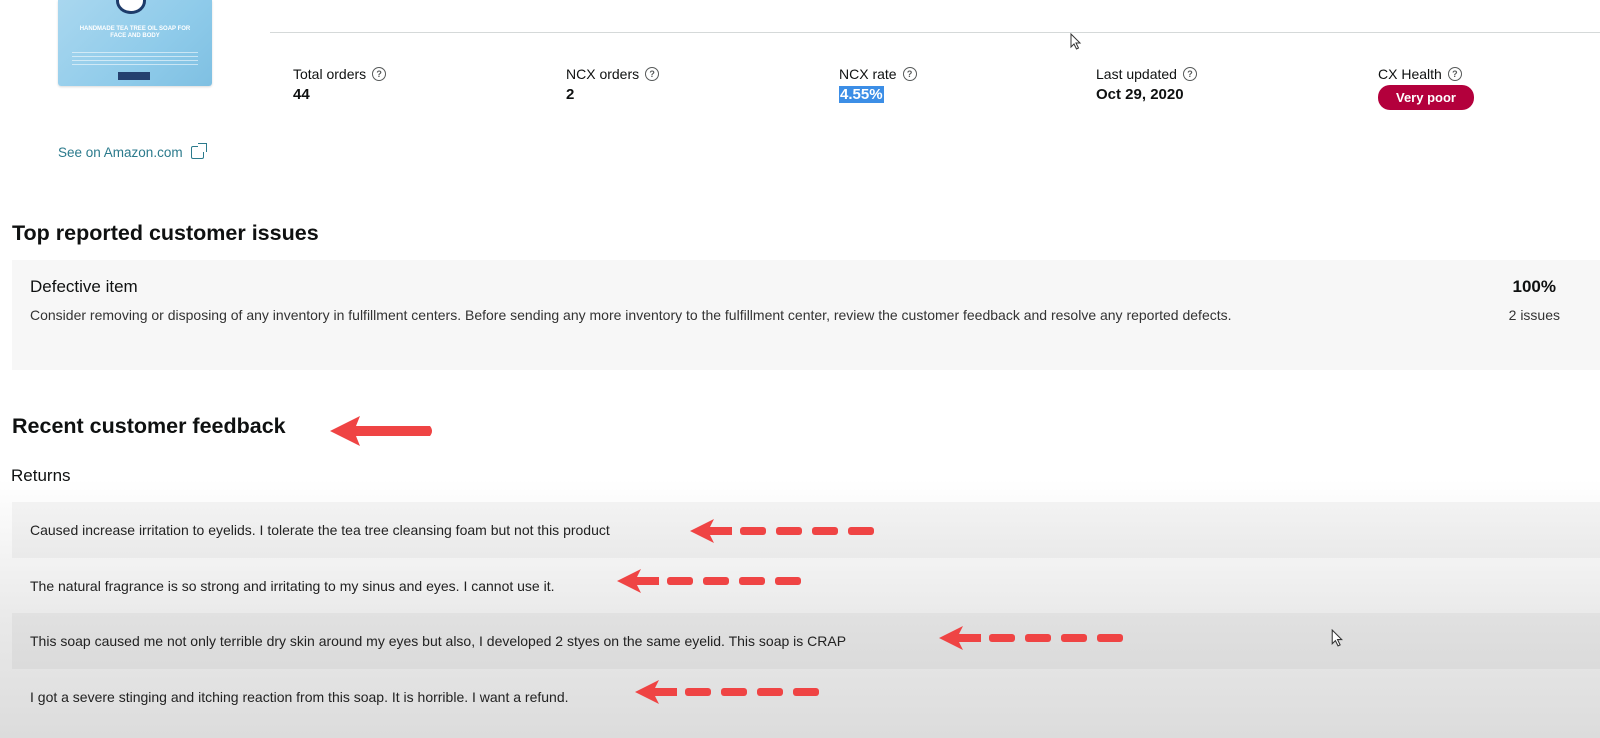 The height and width of the screenshot is (738, 1600). What do you see at coordinates (1140, 94) in the screenshot?
I see `metric-value: Oct 29, 2020` at bounding box center [1140, 94].